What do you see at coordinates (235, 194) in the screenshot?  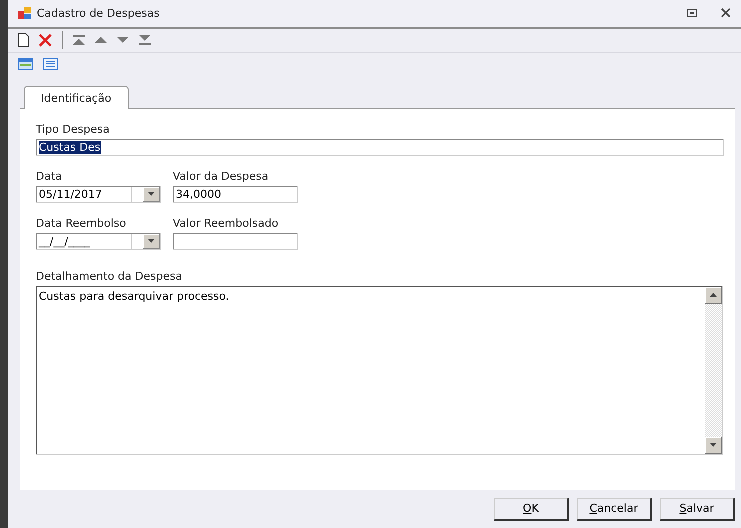 I see `input-field: 34,0000` at bounding box center [235, 194].